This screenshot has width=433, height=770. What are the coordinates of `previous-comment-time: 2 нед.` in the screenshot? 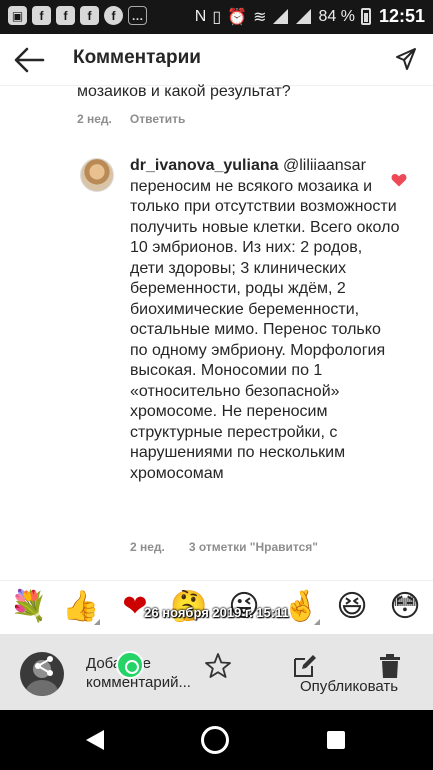 It's located at (94, 119).